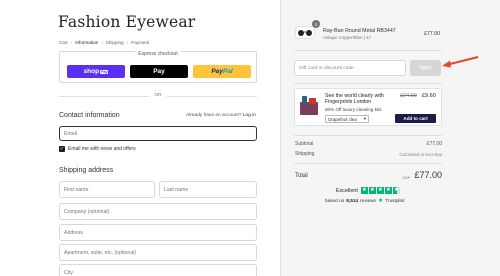 This screenshot has height=276, width=500. Describe the element at coordinates (309, 105) in the screenshot. I see `cleaning-kit-icon` at that location.